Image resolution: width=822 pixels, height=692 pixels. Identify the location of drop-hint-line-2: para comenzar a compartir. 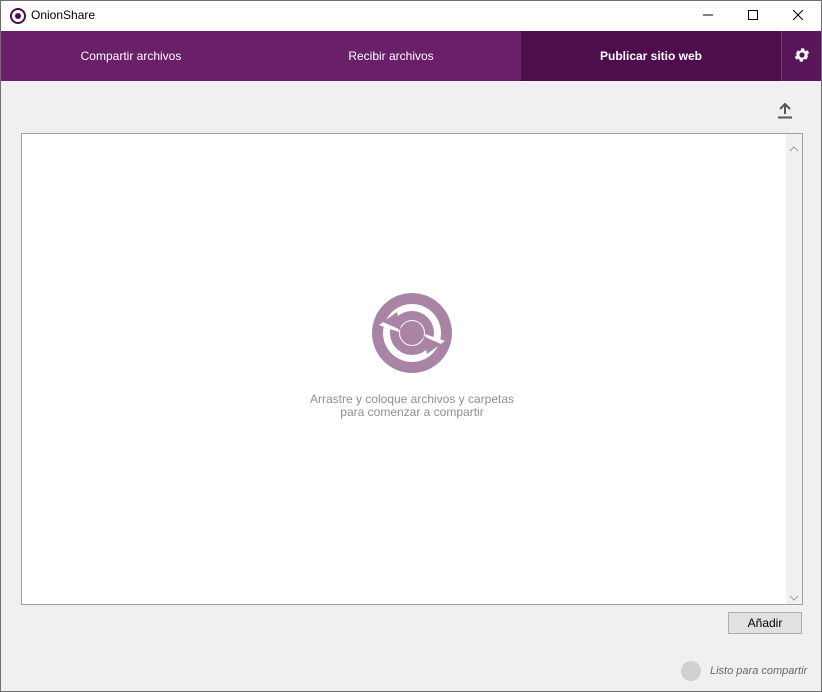
(412, 412).